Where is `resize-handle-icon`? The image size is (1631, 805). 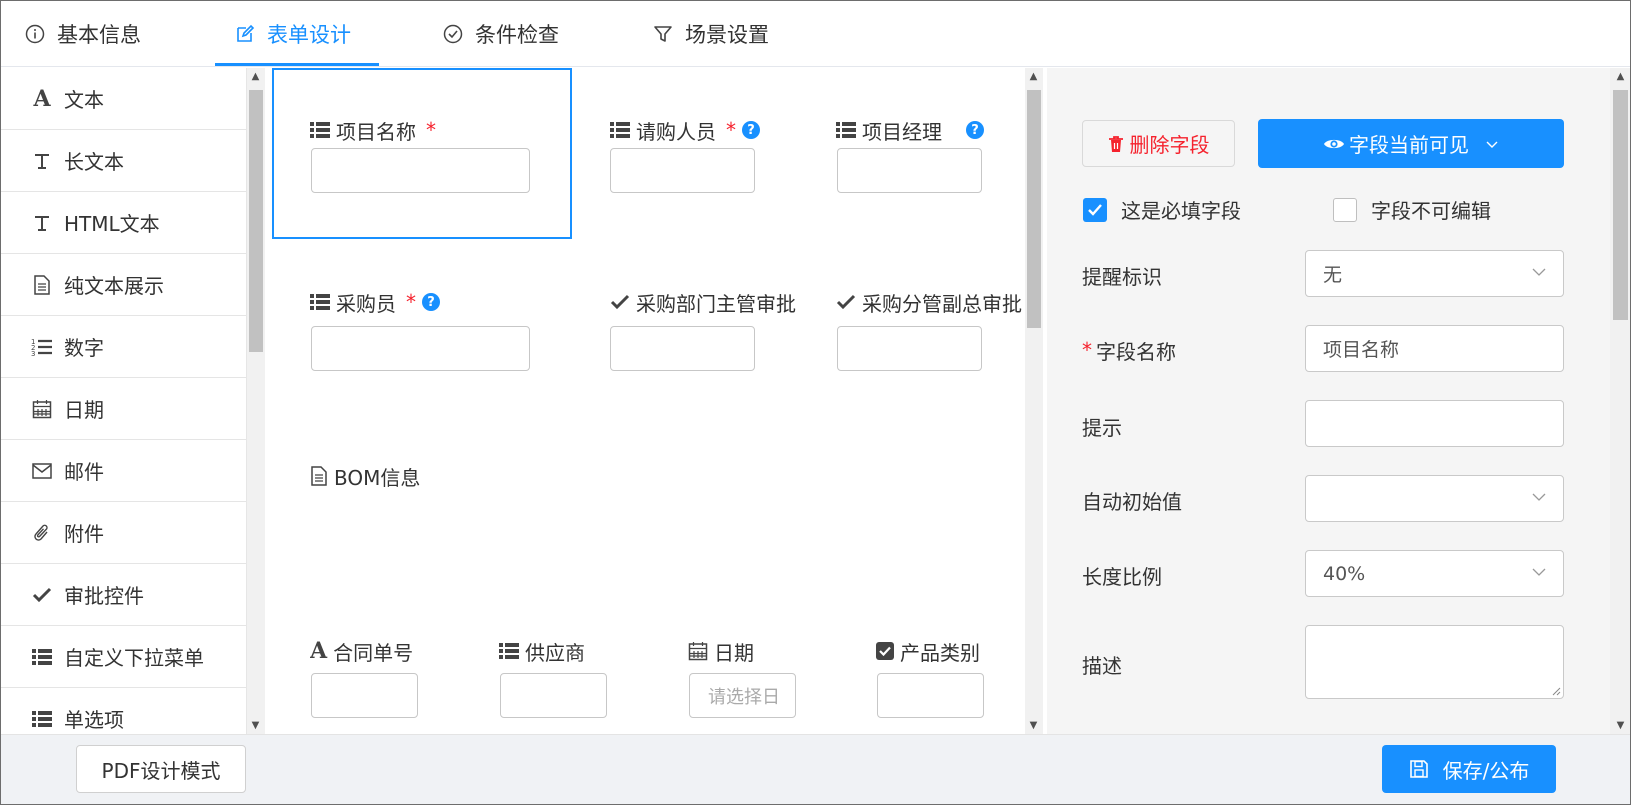
resize-handle-icon is located at coordinates (1556, 691).